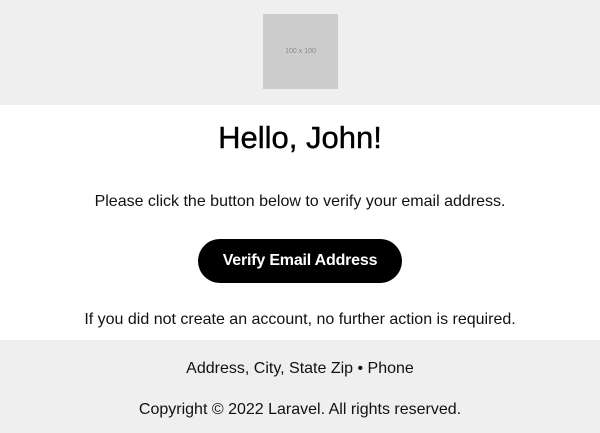  I want to click on greeting-heading: Hello, John!, so click(300, 137).